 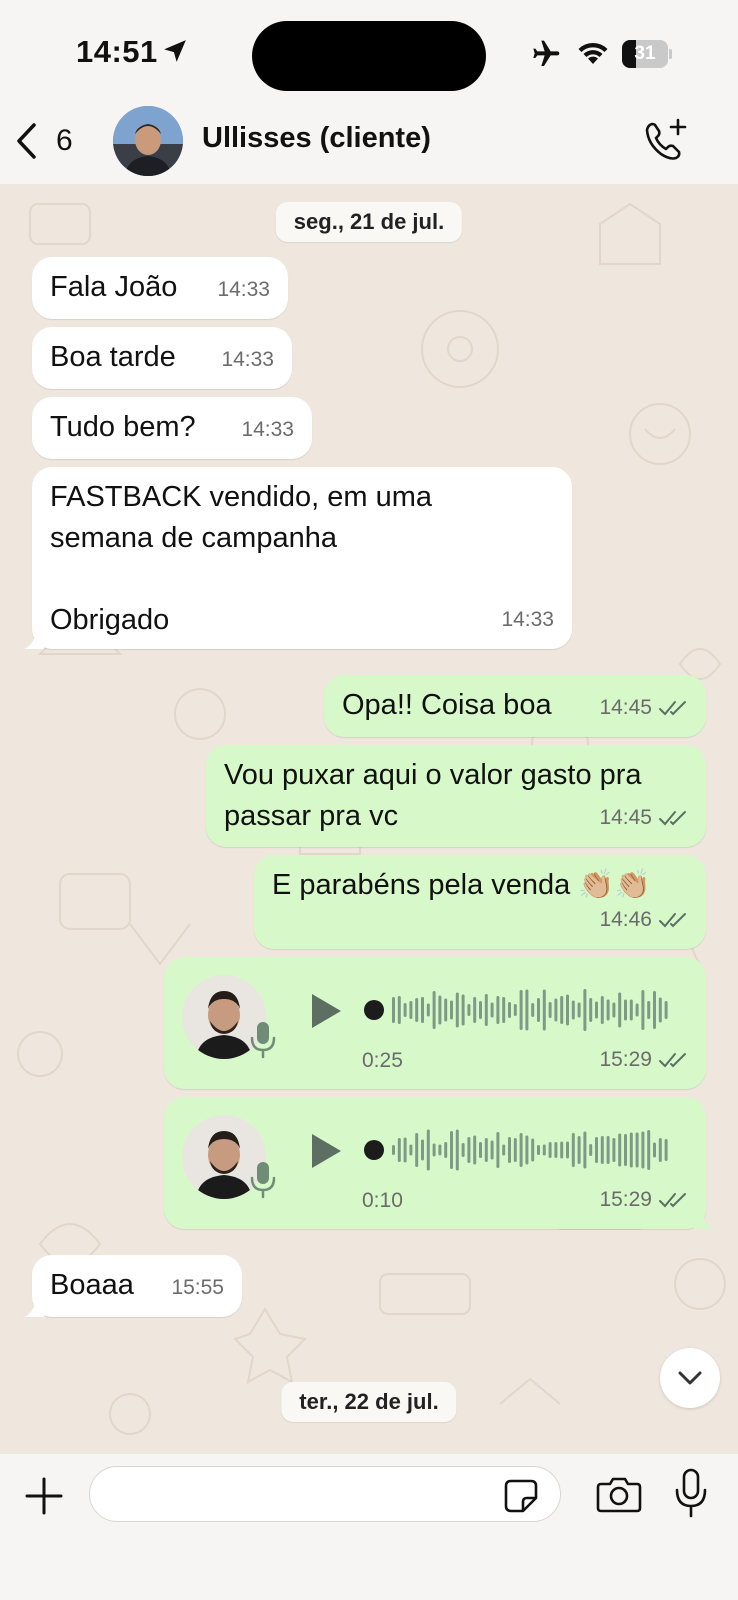 I want to click on battery-icon: 31, so click(x=647, y=54).